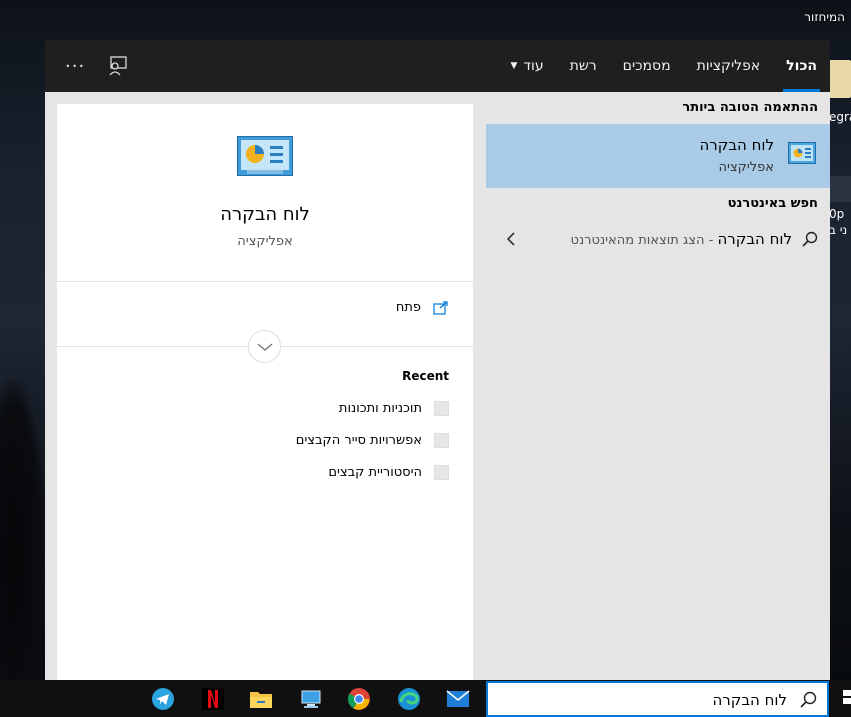  I want to click on caret-down-icon: ▼, so click(514, 66).